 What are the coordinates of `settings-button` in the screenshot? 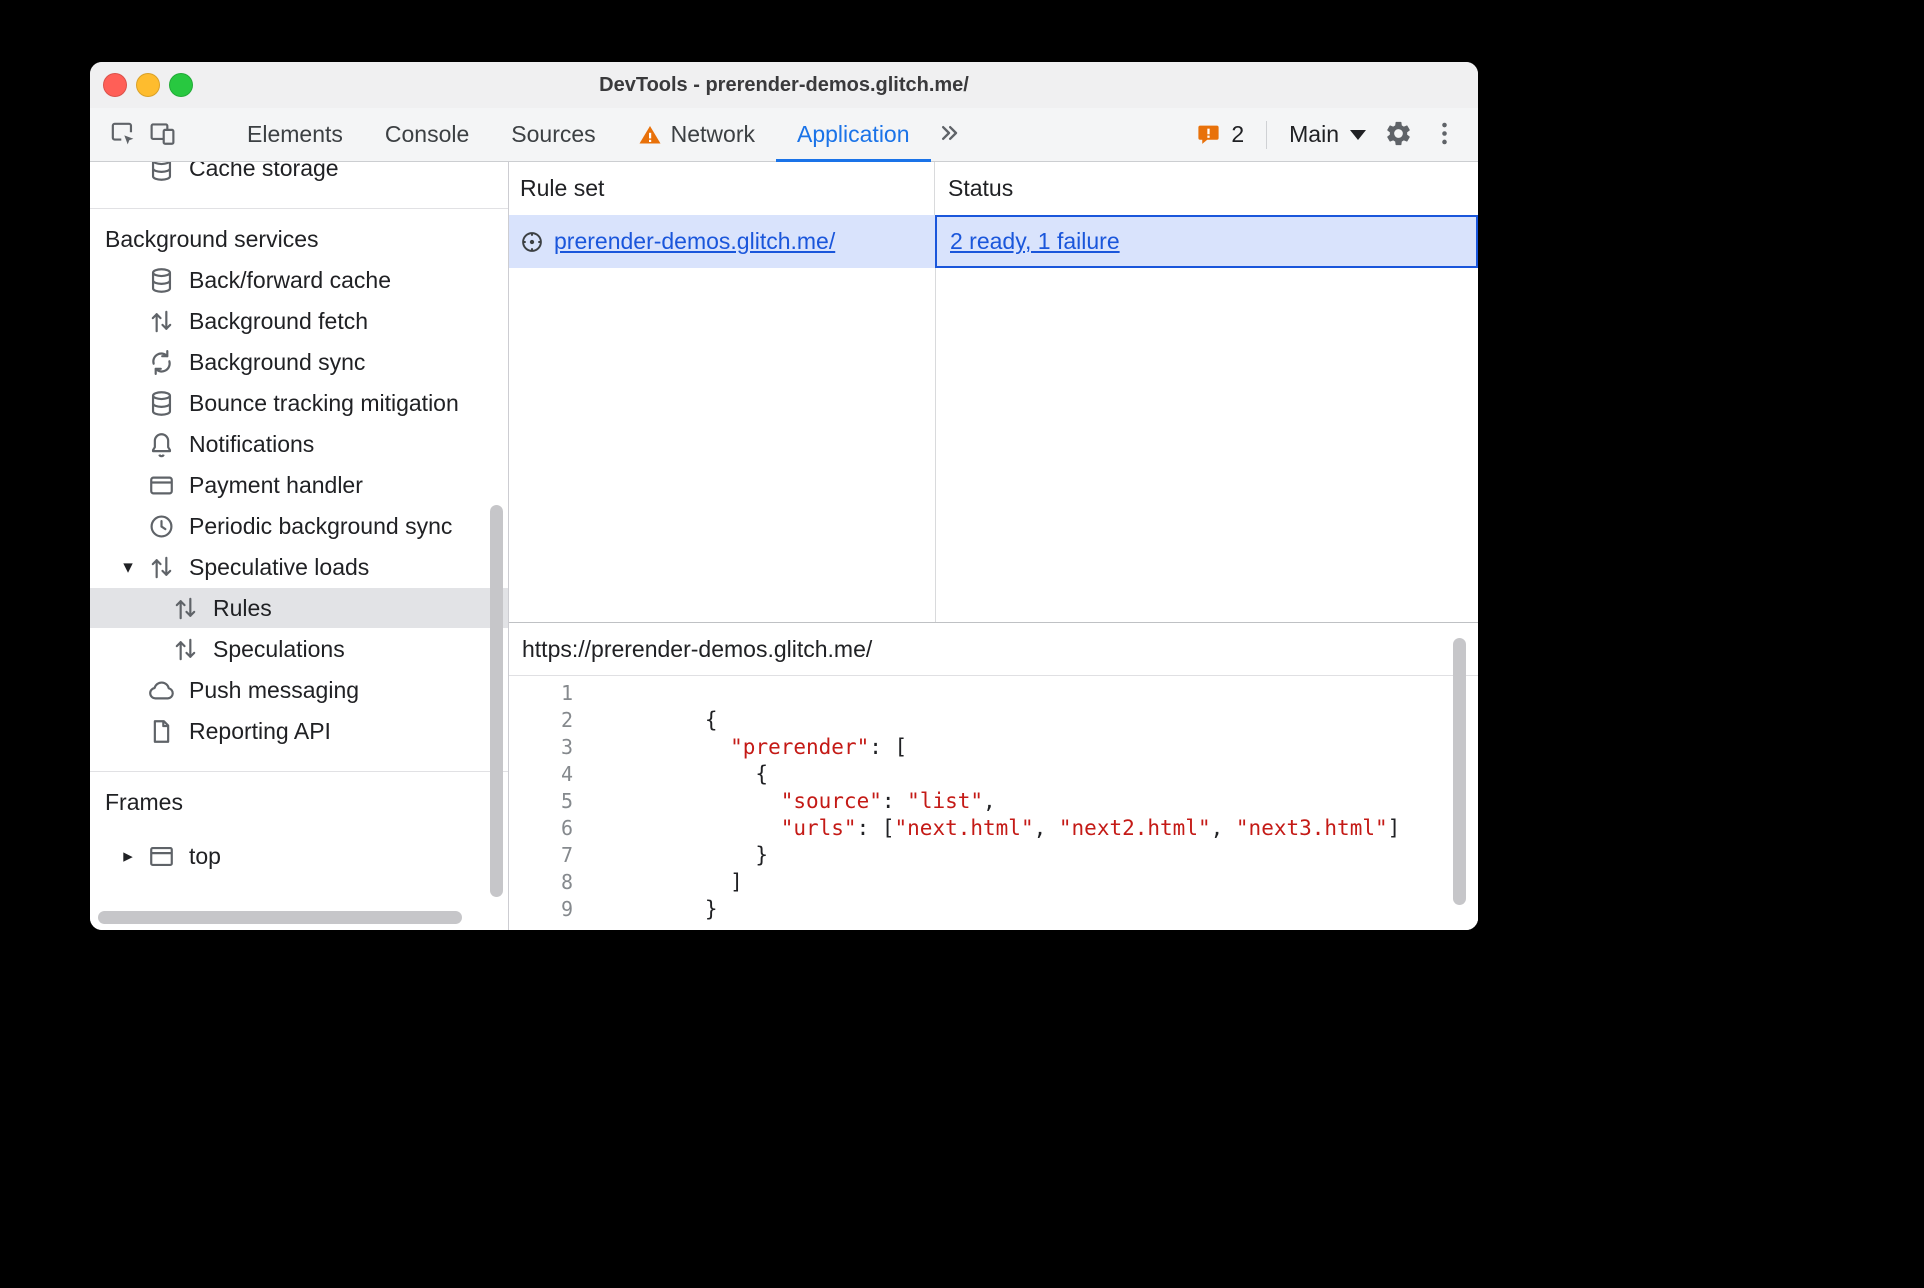 It's located at (1398, 135).